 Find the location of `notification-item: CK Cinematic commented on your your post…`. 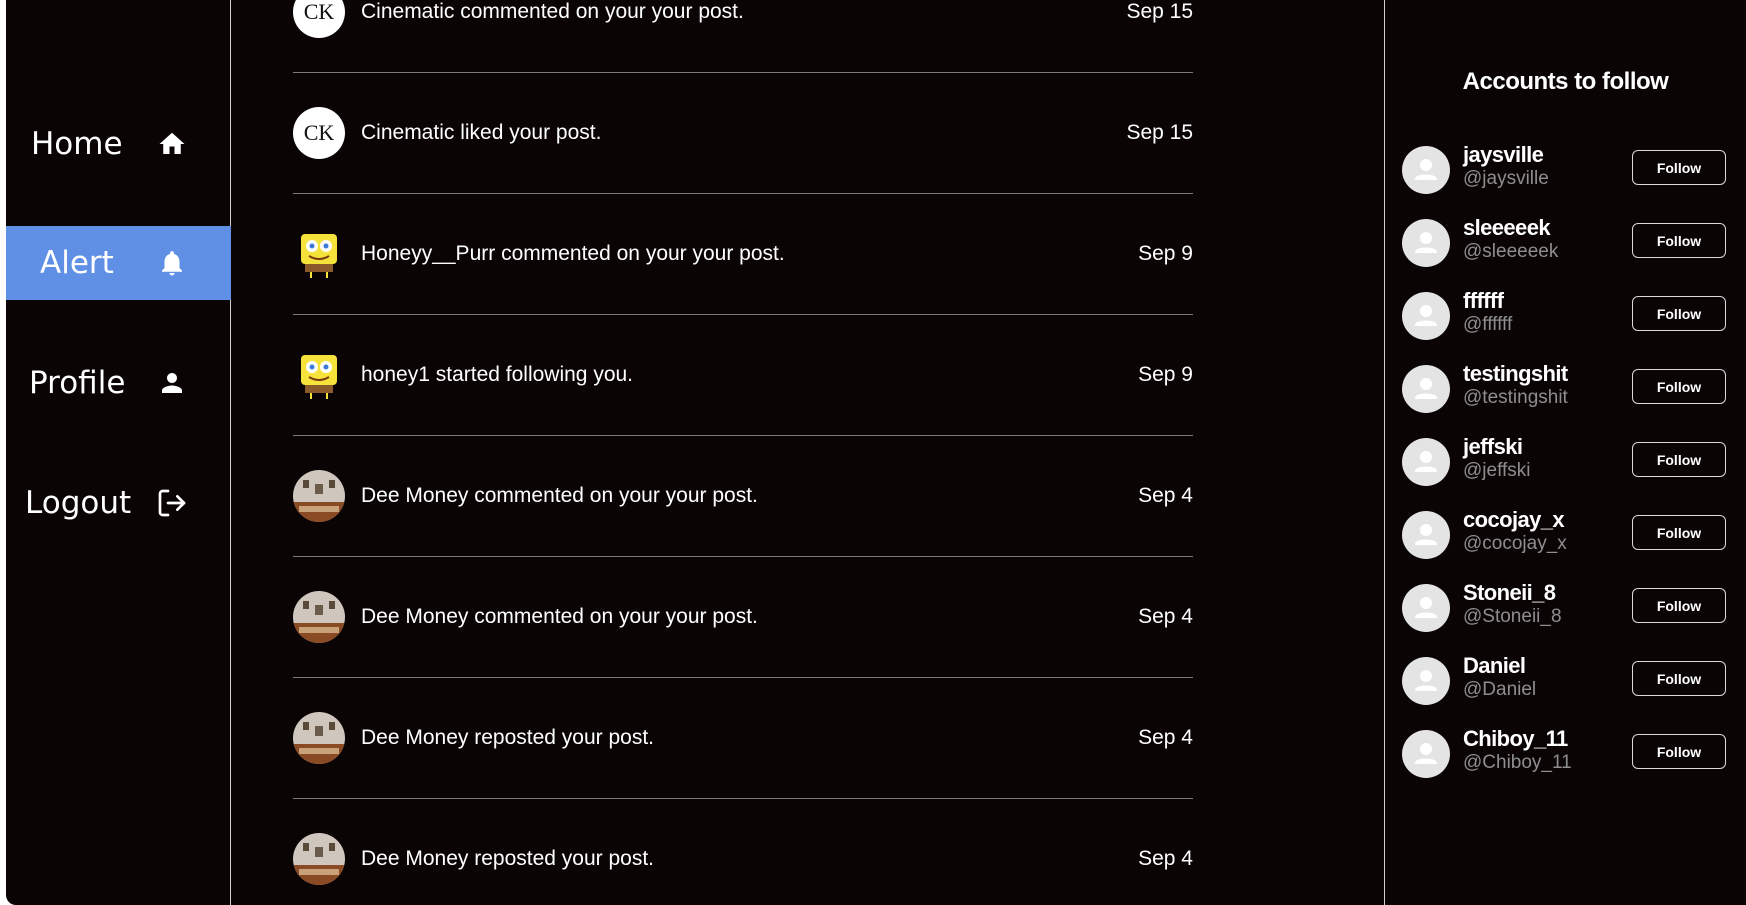

notification-item: CK Cinematic commented on your your post… is located at coordinates (743, 36).